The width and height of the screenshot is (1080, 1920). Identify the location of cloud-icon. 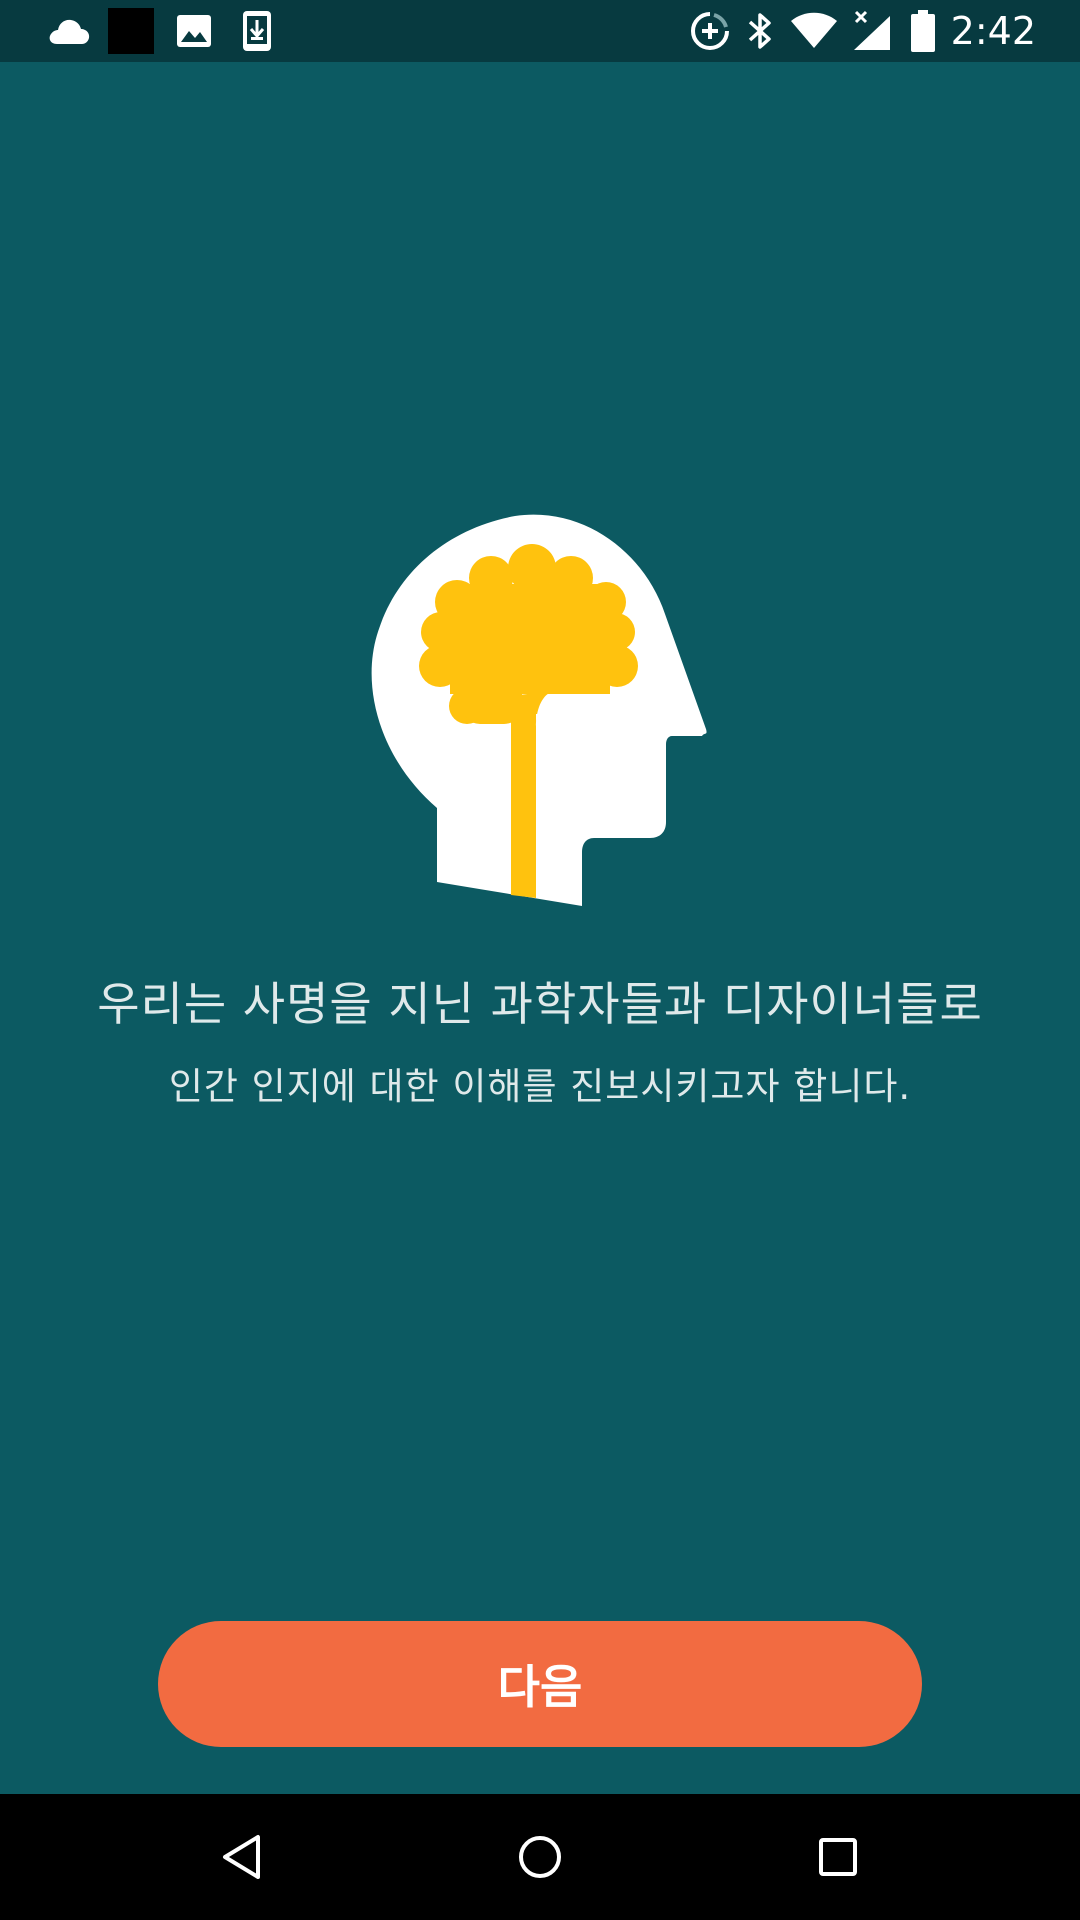
(69, 31).